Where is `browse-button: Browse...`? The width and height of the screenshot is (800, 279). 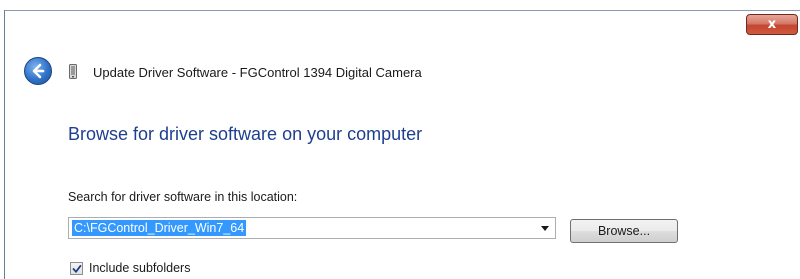
browse-button: Browse... is located at coordinates (624, 231).